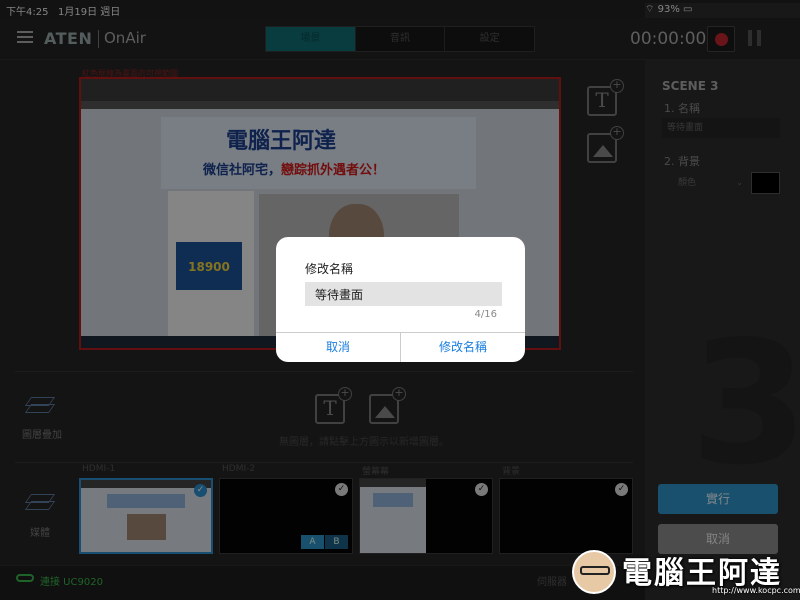 The height and width of the screenshot is (600, 800). I want to click on character-count: 4/16, so click(485, 314).